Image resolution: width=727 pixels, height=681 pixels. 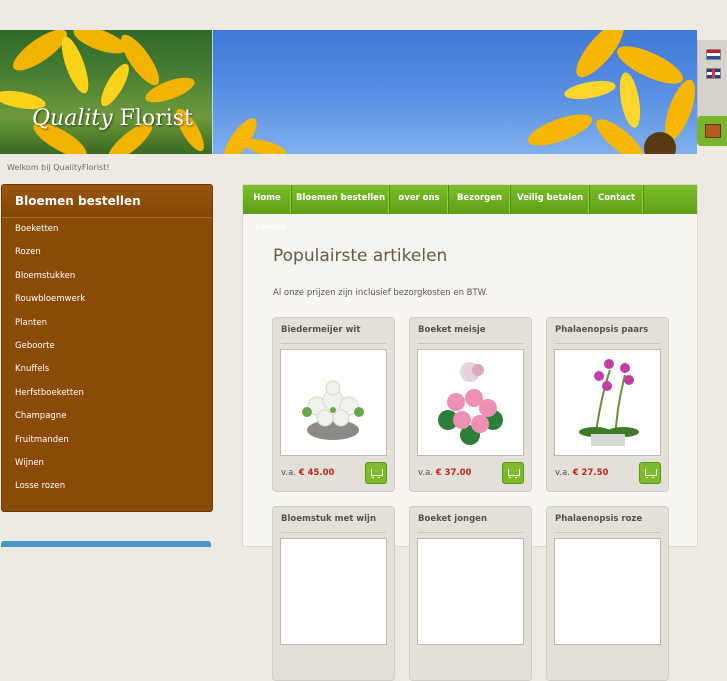 I want to click on sidebar-item-boeketten: Boeketten, so click(x=107, y=229).